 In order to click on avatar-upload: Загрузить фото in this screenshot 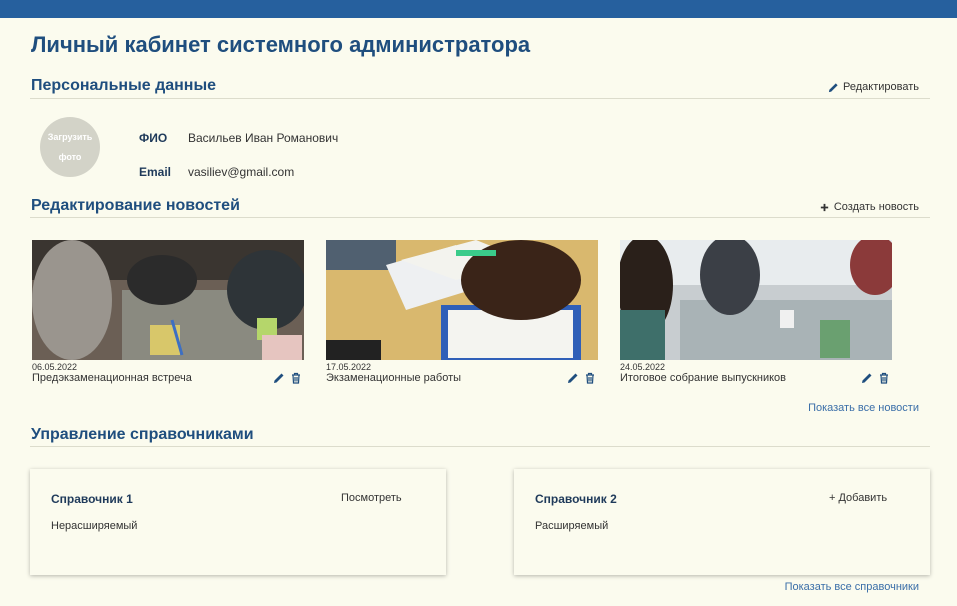, I will do `click(70, 147)`.